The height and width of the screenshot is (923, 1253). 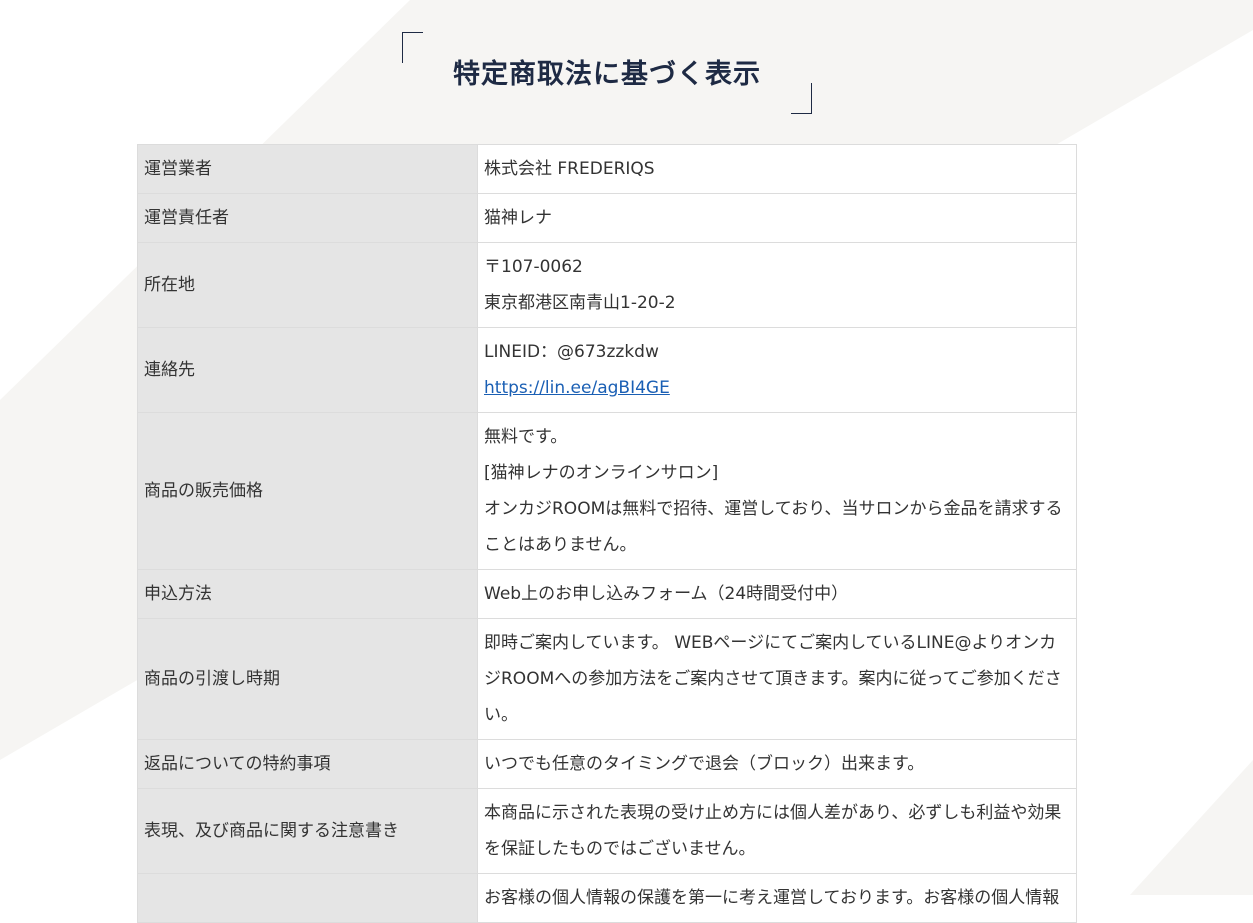 I want to click on title-frame: 特定商取法に基づく表示, so click(x=607, y=73).